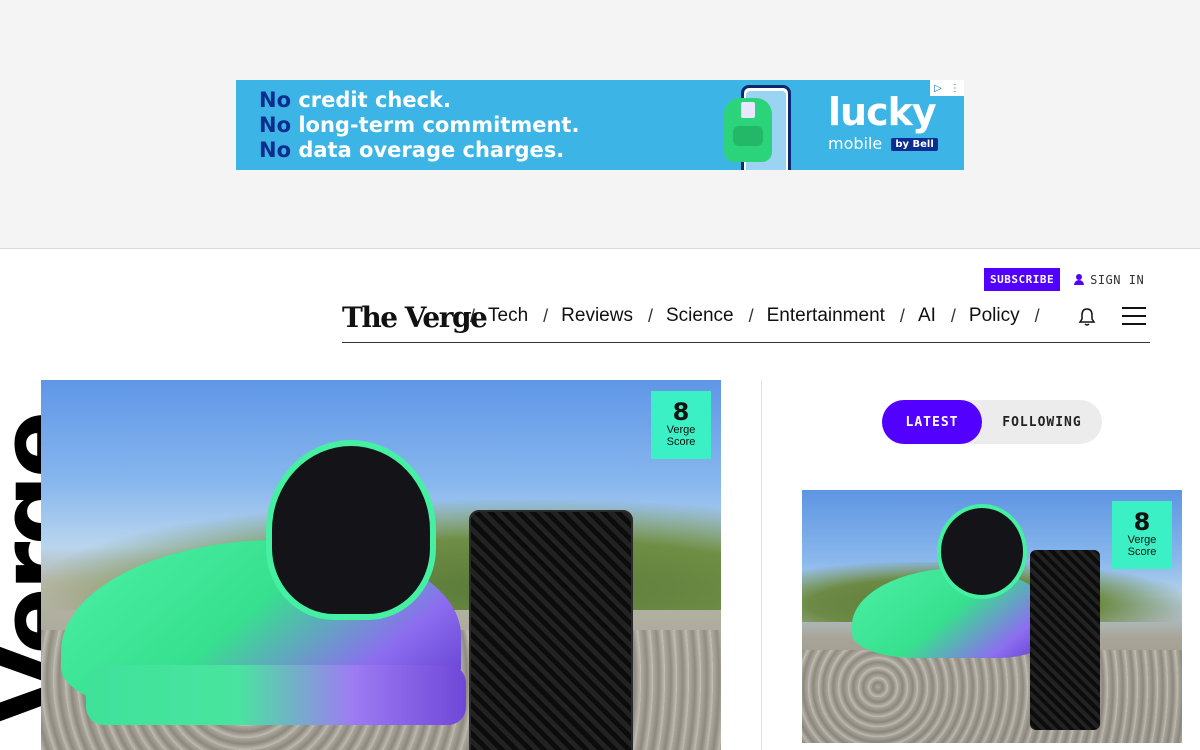  Describe the element at coordinates (588, 316) in the screenshot. I see `nav-item-reviews: / Reviews` at that location.